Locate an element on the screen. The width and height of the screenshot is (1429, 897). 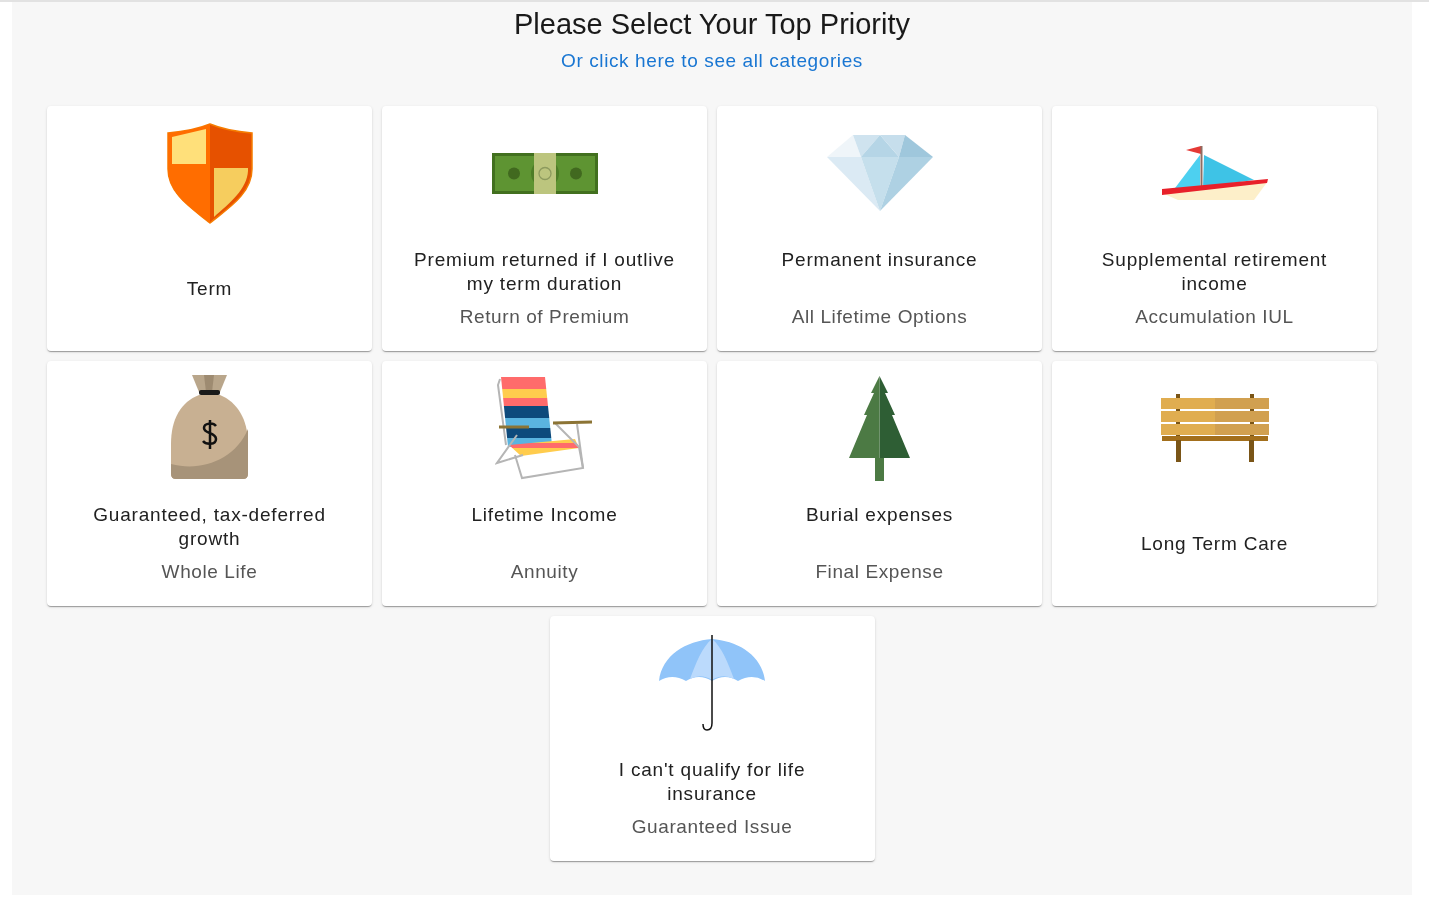
sailboat-icon is located at coordinates (1214, 173).